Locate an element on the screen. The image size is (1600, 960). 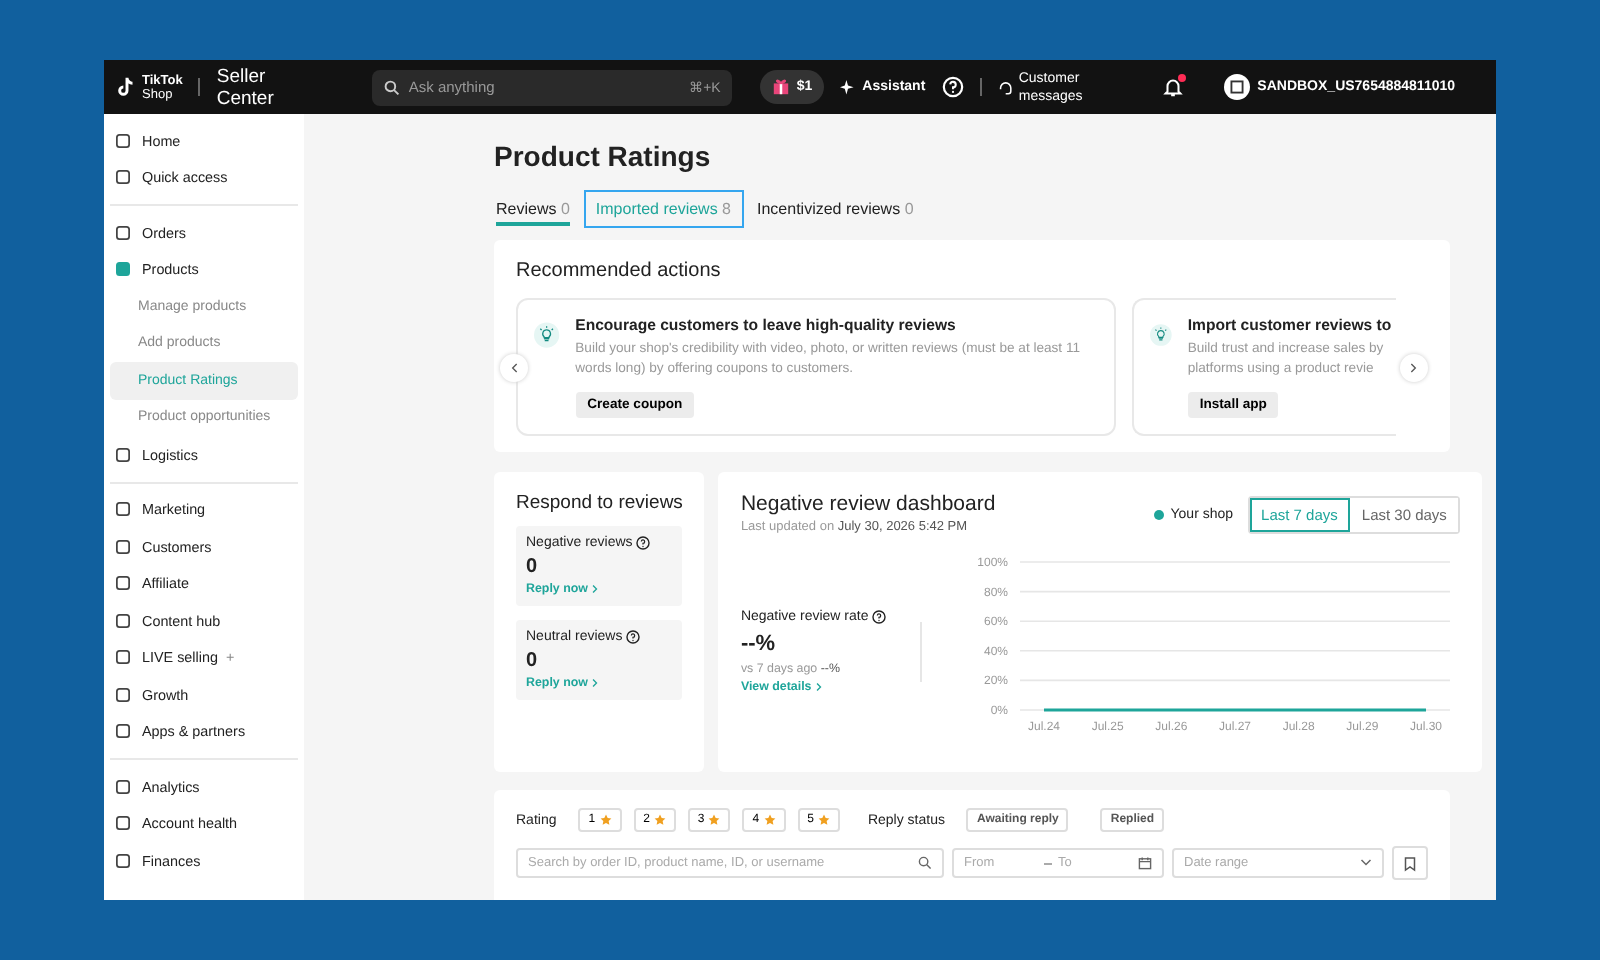
card-title: Negative review dashboard is located at coordinates (868, 504).